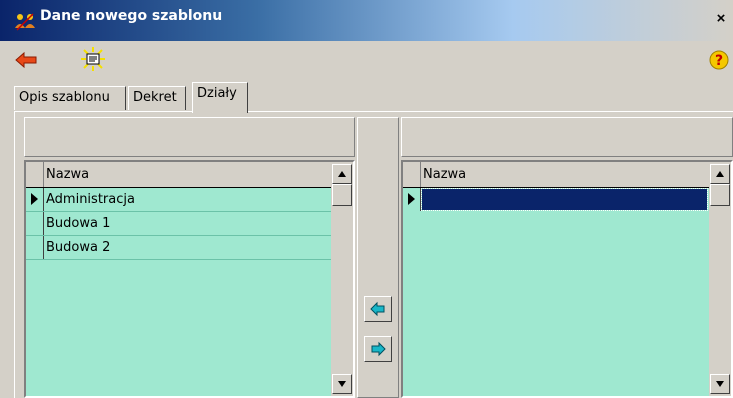  What do you see at coordinates (78, 223) in the screenshot?
I see `department-name: Budowa 1` at bounding box center [78, 223].